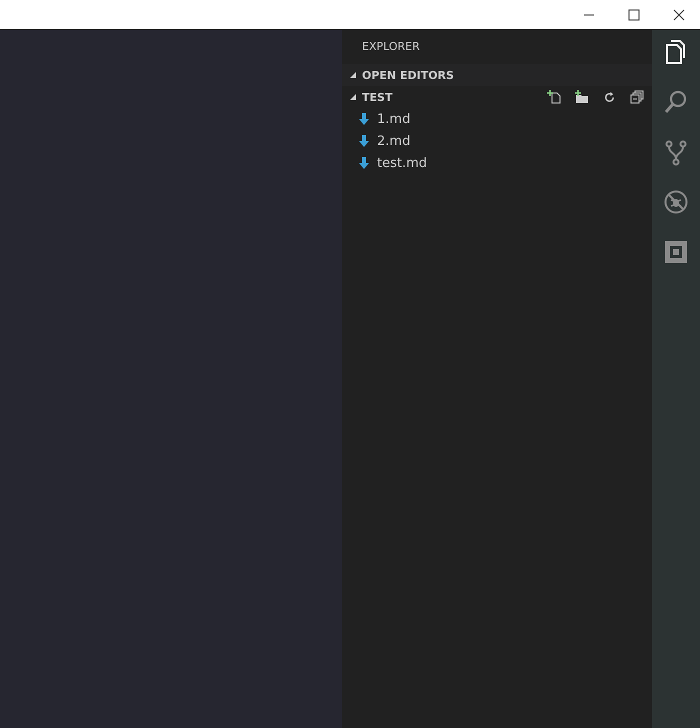 Image resolution: width=700 pixels, height=728 pixels. What do you see at coordinates (676, 153) in the screenshot?
I see `branch-icon` at bounding box center [676, 153].